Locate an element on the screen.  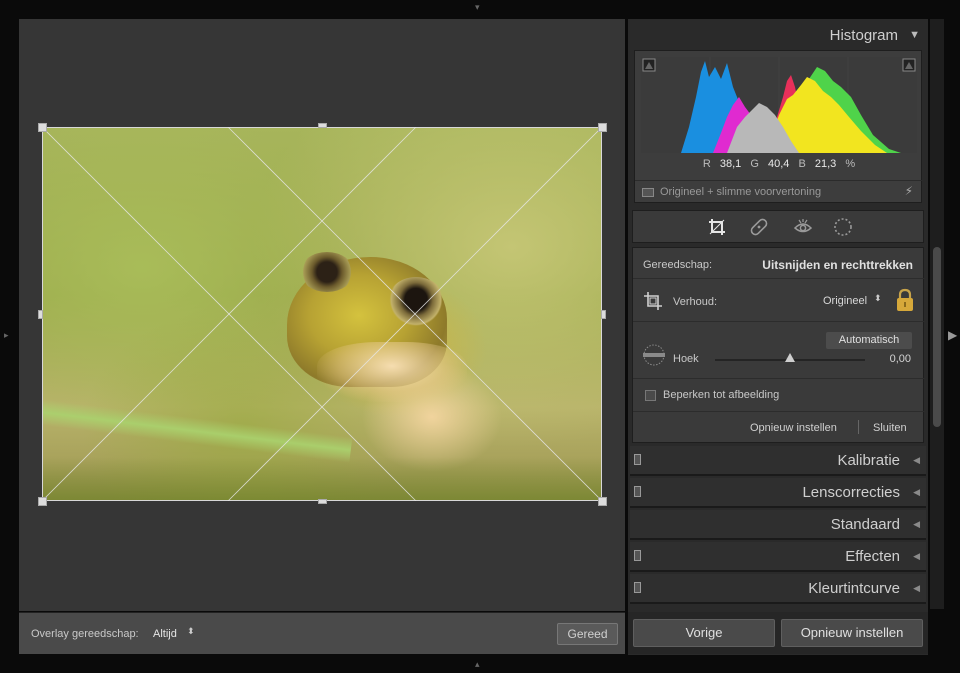
left-panel-toggle-icon: ▸ is located at coordinates (6, 335).